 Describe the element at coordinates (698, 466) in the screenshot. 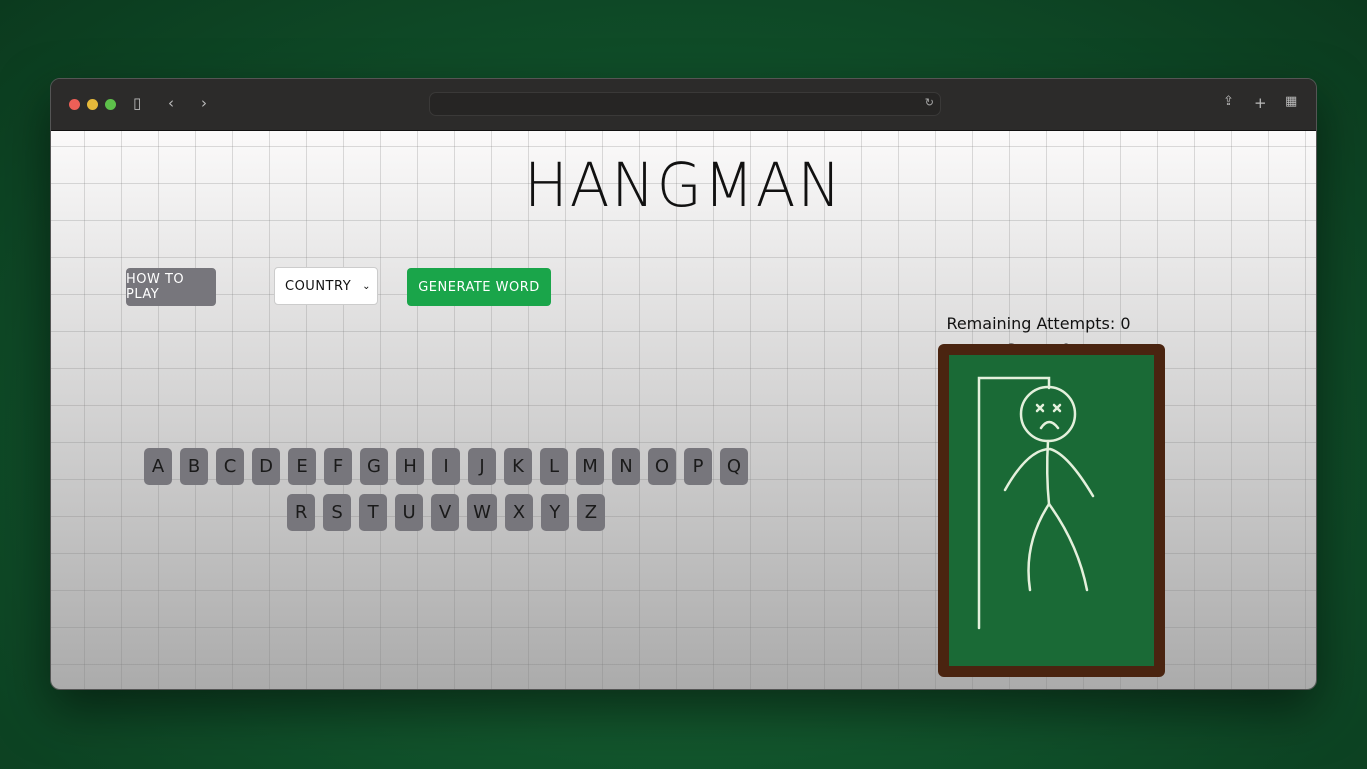

I see `letter-key-p: P` at that location.